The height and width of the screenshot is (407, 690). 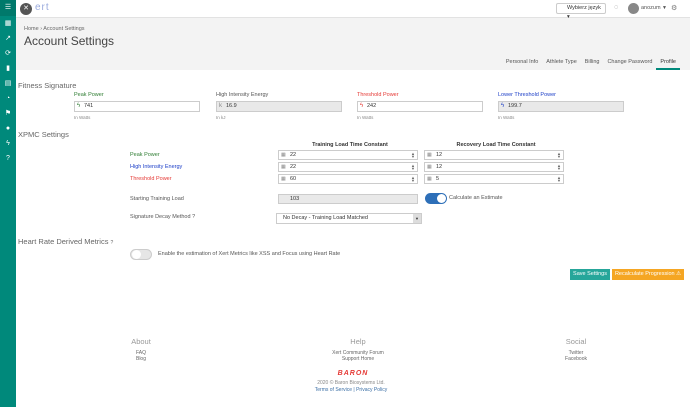 What do you see at coordinates (576, 341) in the screenshot?
I see `footer-social-title: Social` at bounding box center [576, 341].